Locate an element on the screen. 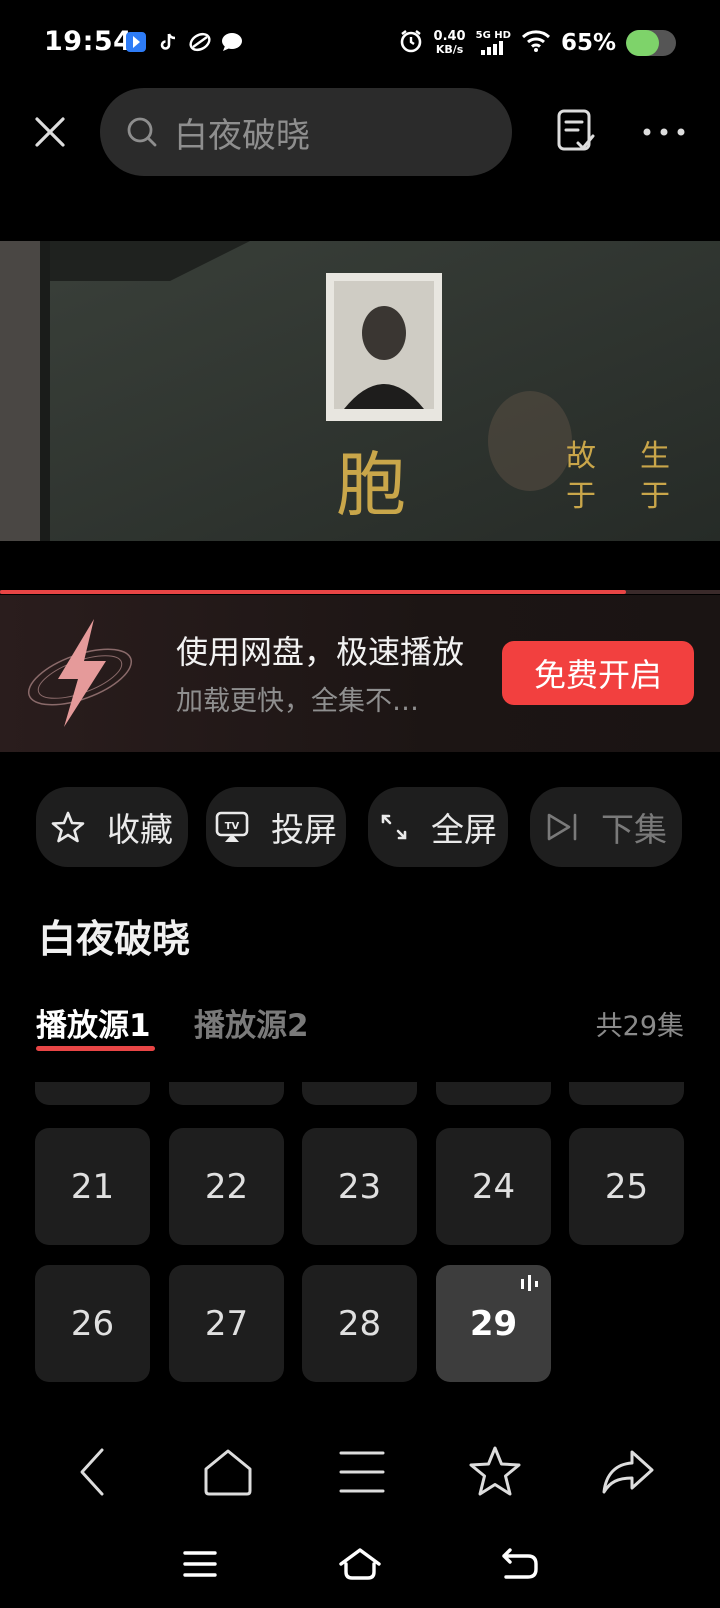 This screenshot has height=1608, width=720. cast-button: TV 投屏 is located at coordinates (276, 827).